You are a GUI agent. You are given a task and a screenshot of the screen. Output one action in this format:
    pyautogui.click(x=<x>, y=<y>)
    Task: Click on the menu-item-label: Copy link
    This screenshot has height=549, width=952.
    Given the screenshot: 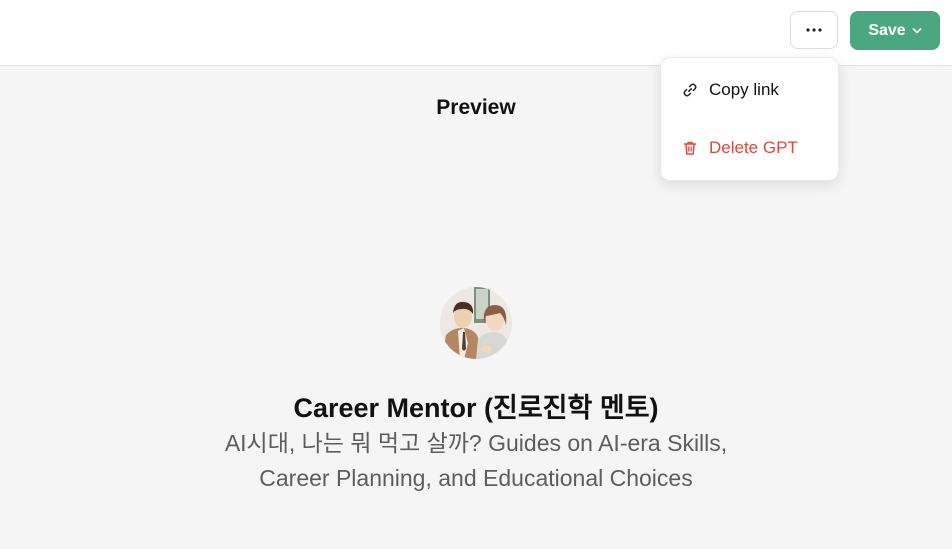 What is the action you would take?
    pyautogui.click(x=744, y=89)
    